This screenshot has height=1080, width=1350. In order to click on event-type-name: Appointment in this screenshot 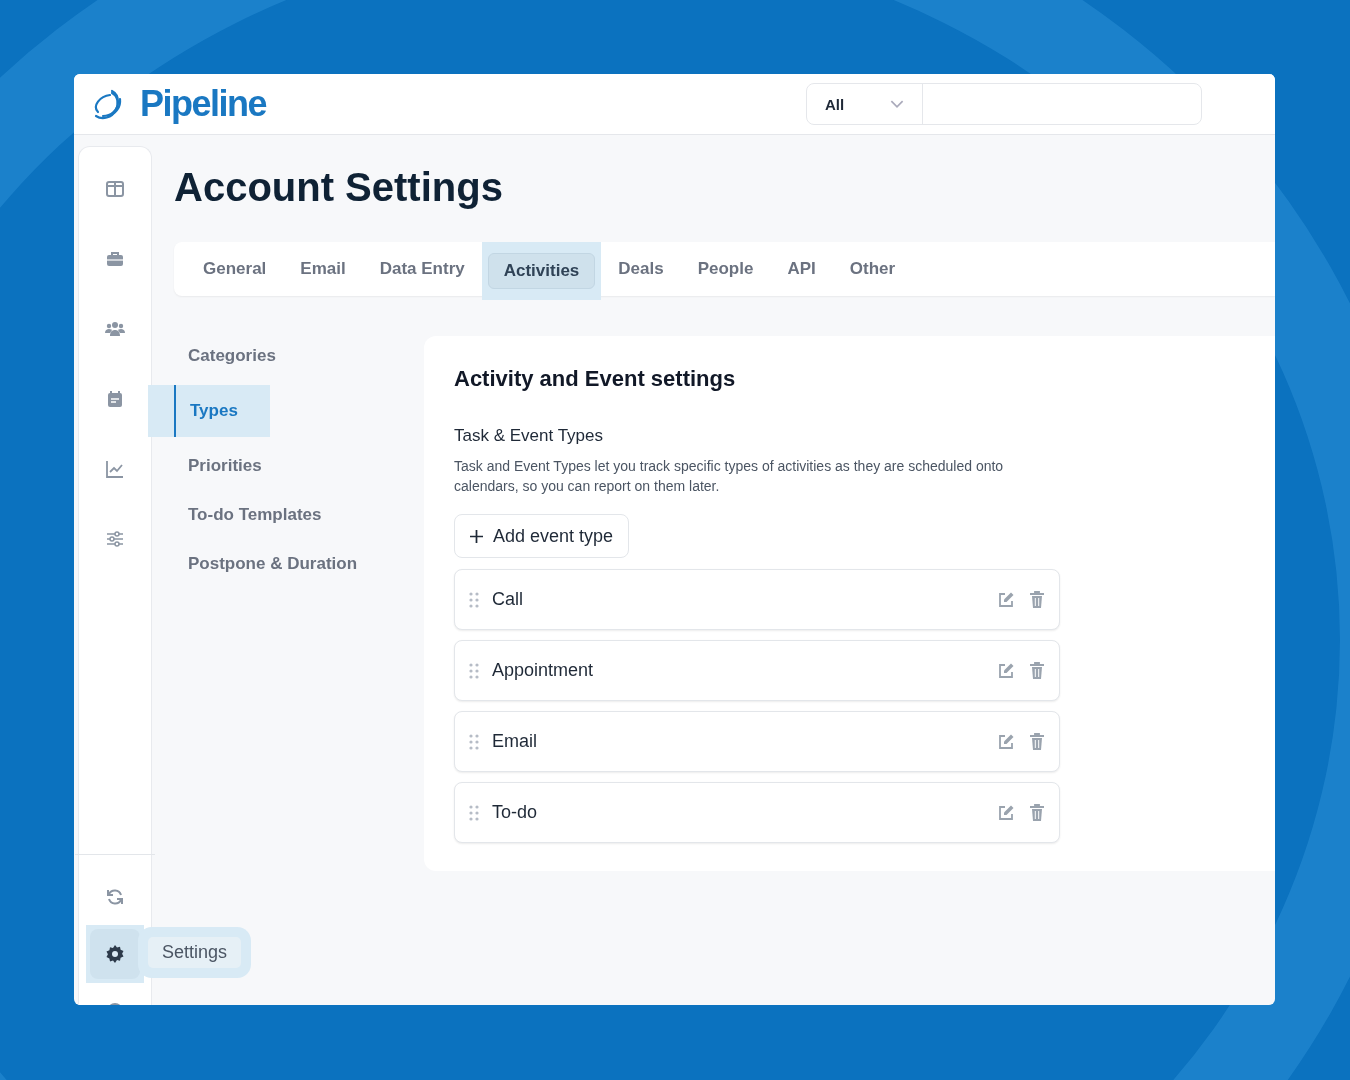, I will do `click(543, 670)`.